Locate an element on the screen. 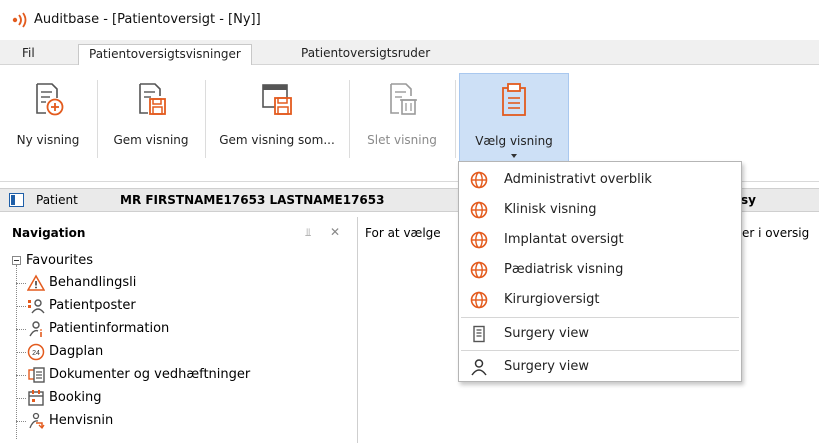 The image size is (819, 443). document-list-icon is located at coordinates (479, 334).